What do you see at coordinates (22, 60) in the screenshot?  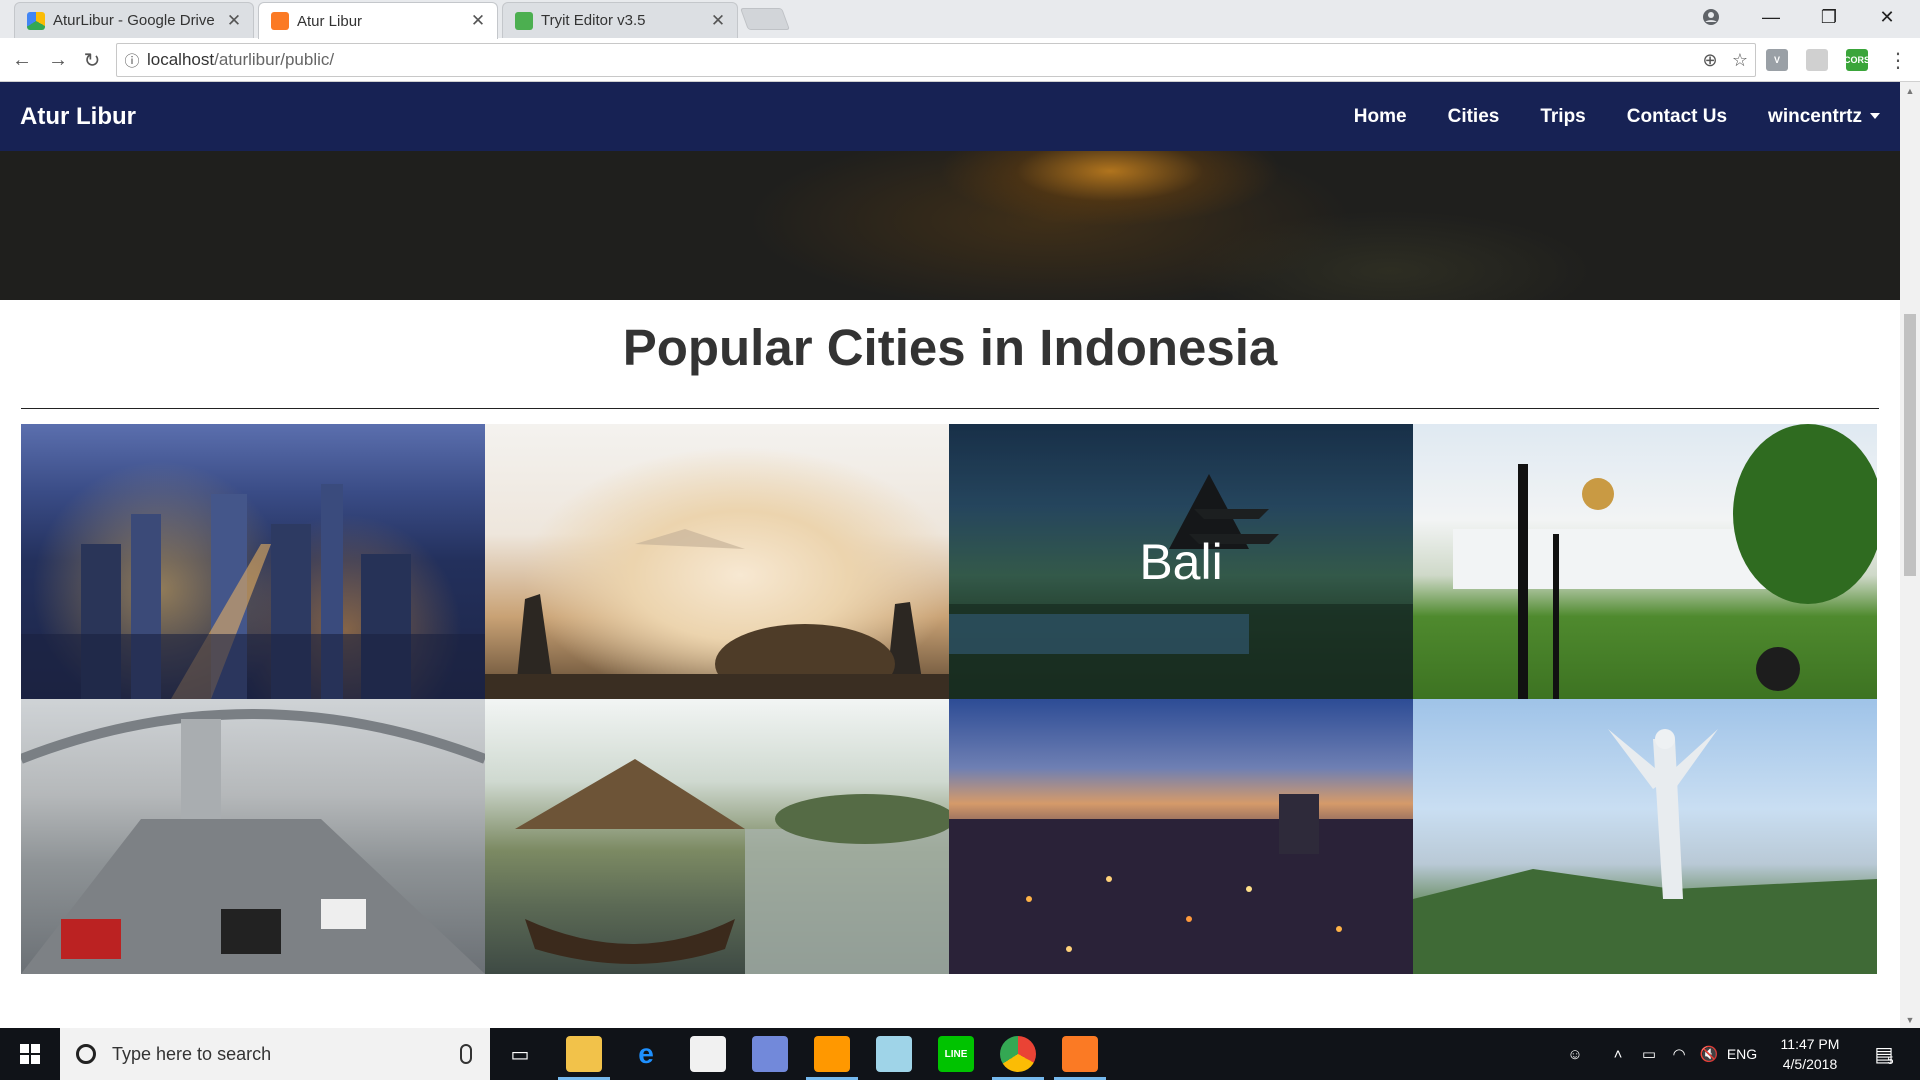 I see `back-button: ←` at bounding box center [22, 60].